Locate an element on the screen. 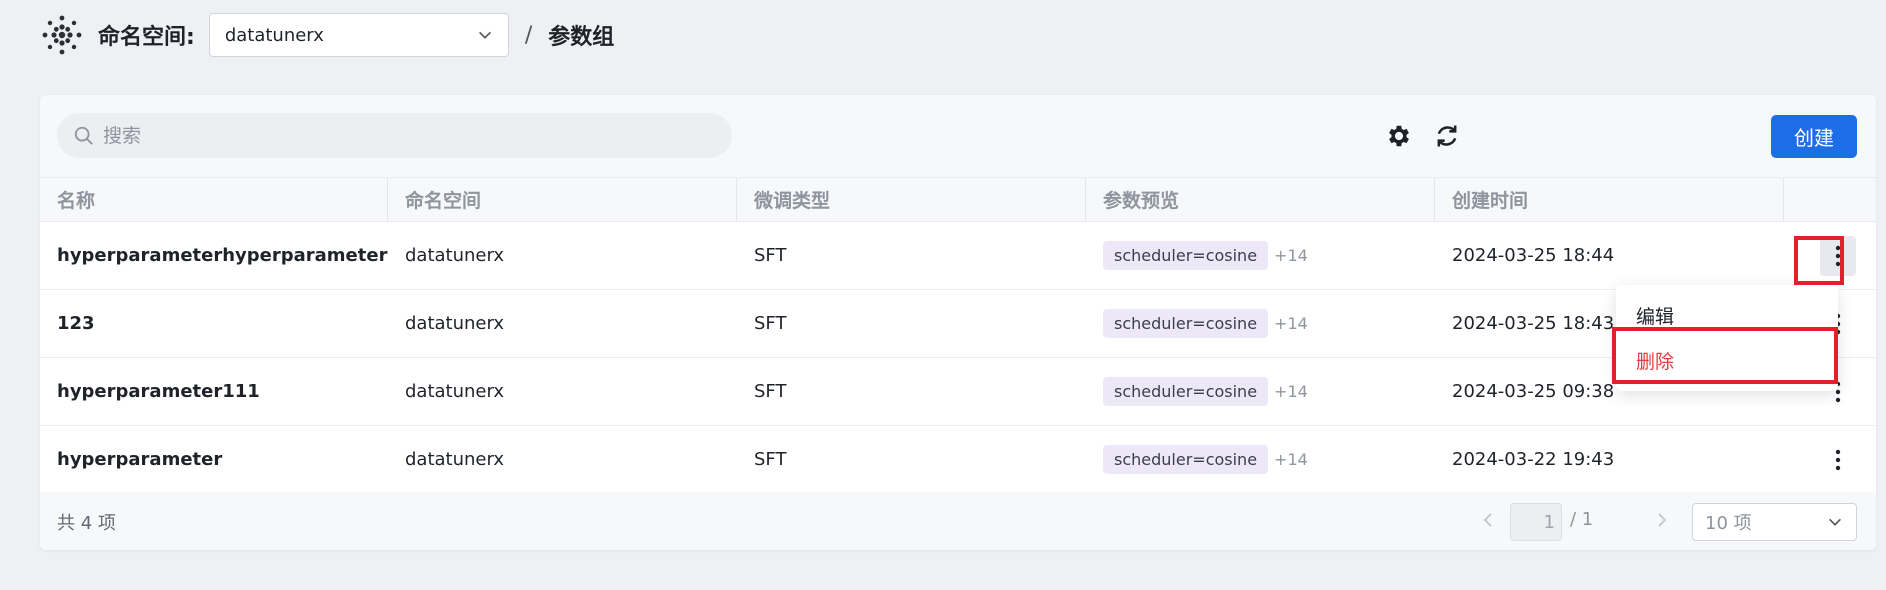 The width and height of the screenshot is (1886, 590). chevron-left-icon is located at coordinates (1488, 520).